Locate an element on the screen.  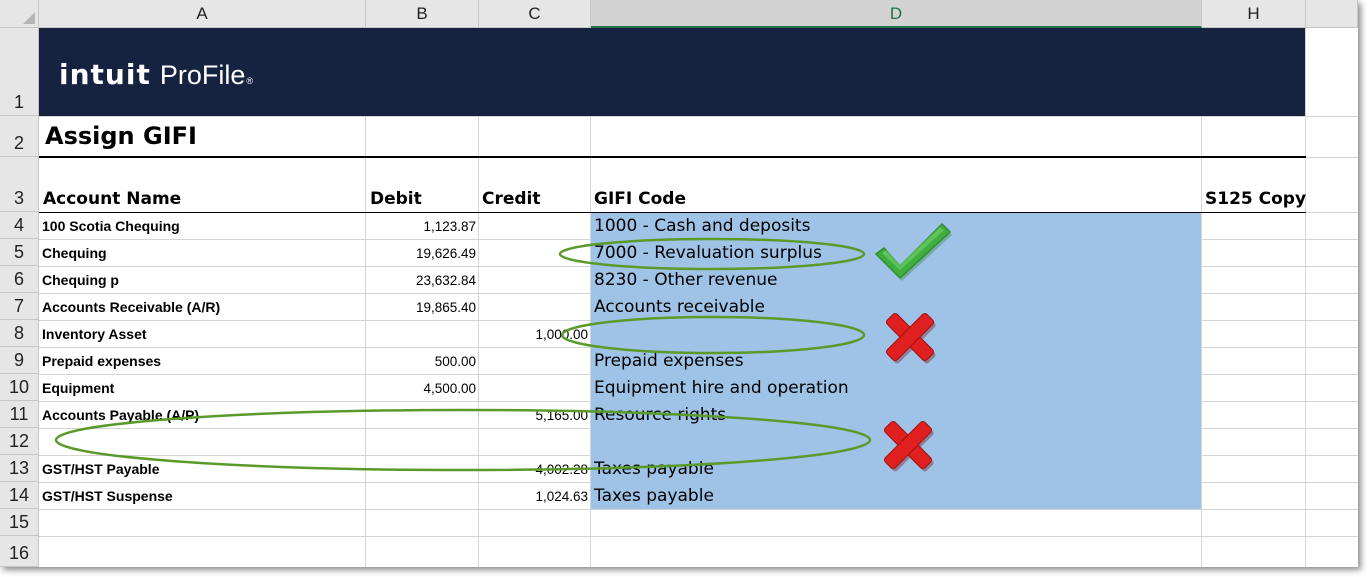
highlight-ellipse-revaluation is located at coordinates (712, 254).